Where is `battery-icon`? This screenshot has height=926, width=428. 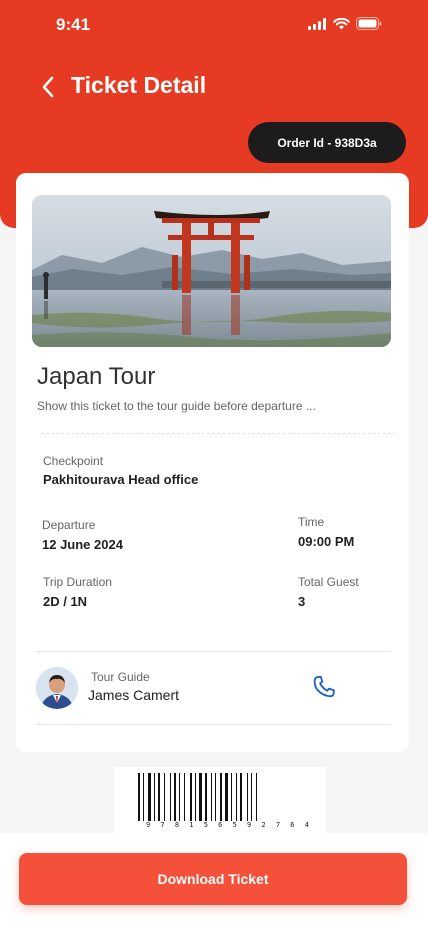 battery-icon is located at coordinates (369, 23).